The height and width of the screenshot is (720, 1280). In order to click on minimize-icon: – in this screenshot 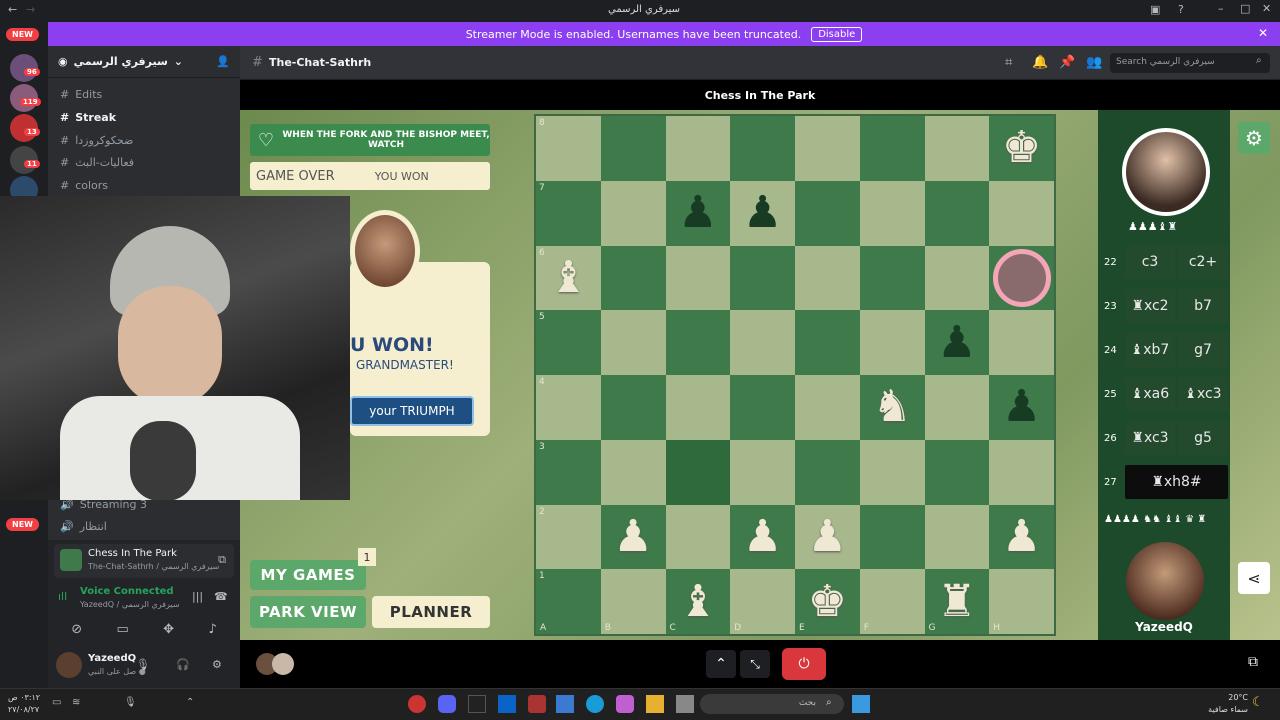, I will do `click(1221, 8)`.